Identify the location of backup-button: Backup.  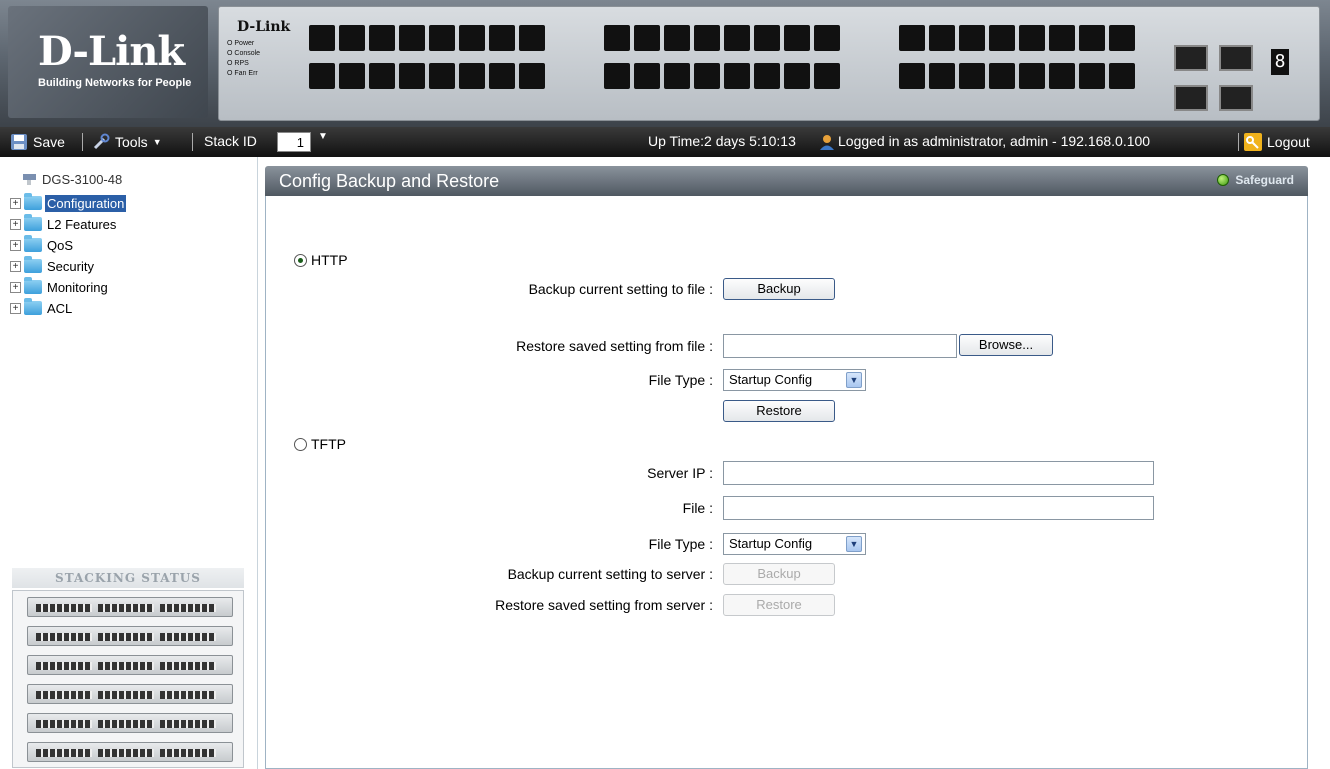
(779, 289).